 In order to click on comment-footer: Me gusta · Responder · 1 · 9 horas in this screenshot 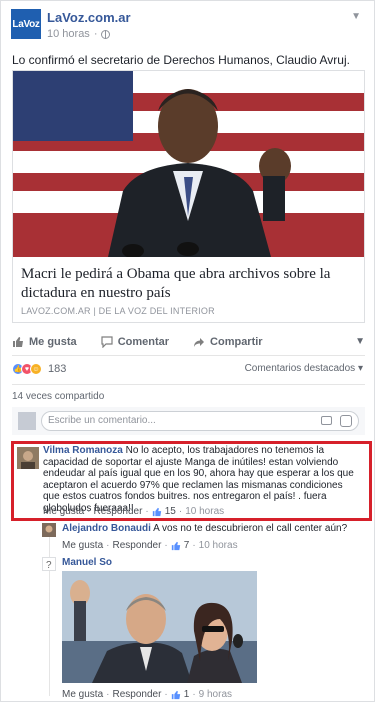, I will do `click(147, 694)`.